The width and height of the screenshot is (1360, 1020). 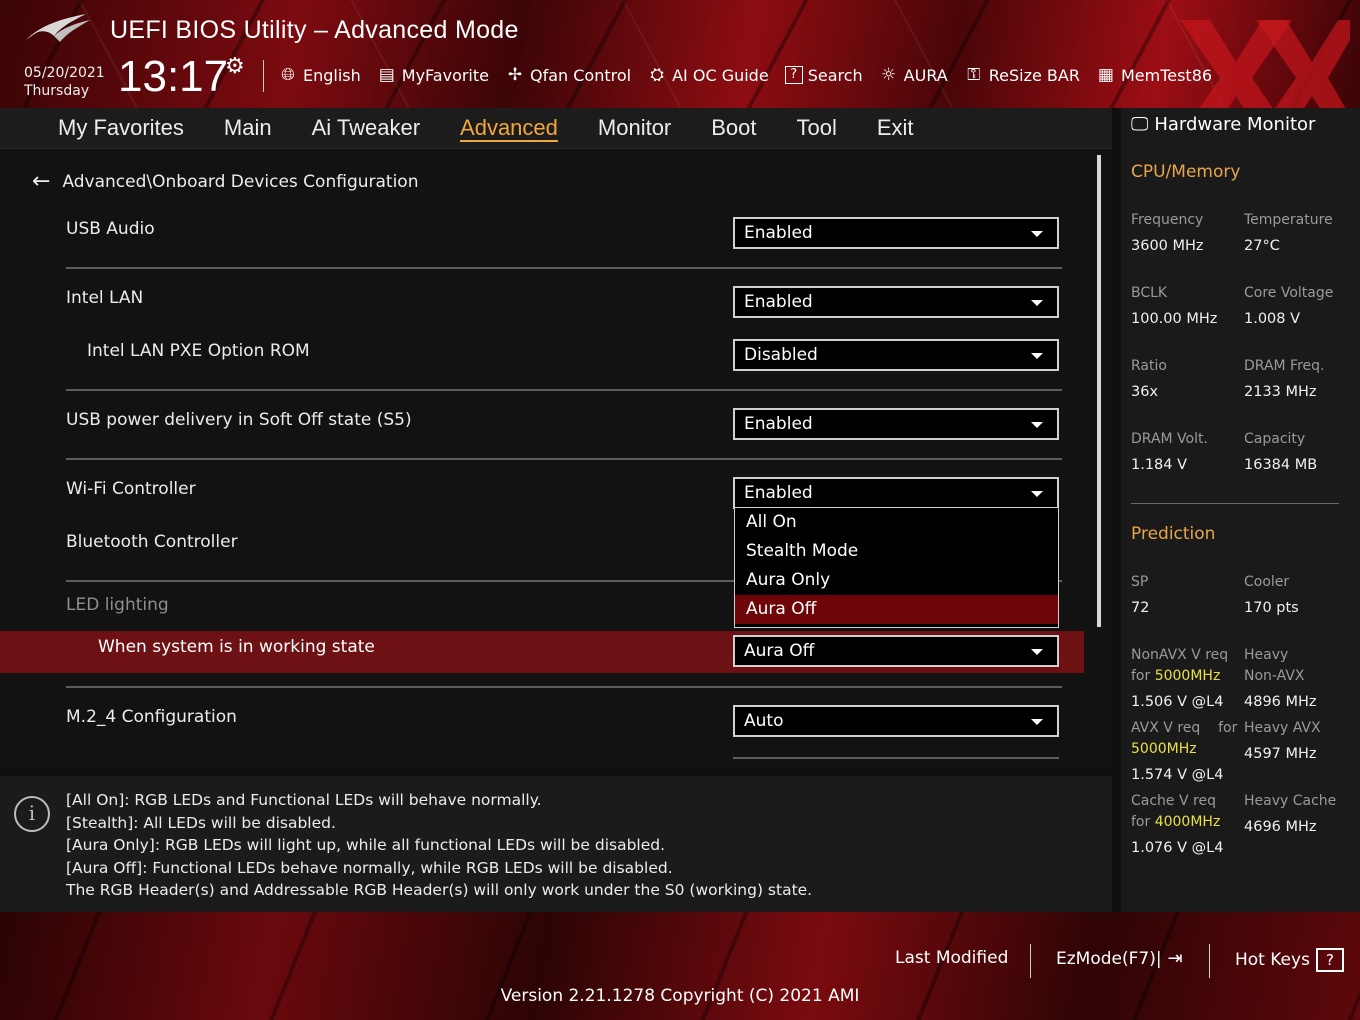 I want to click on watermark-logo, so click(x=1265, y=64).